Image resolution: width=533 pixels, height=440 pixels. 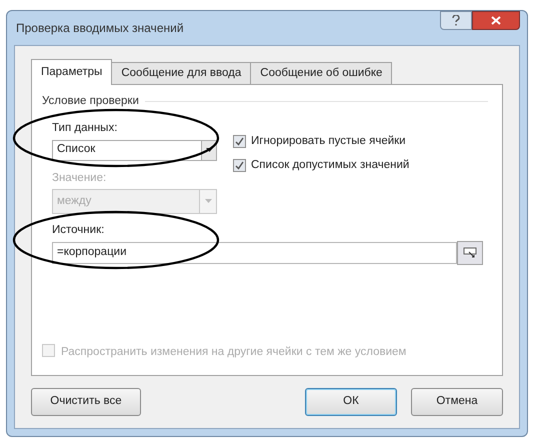 I want to click on group-title: Условие проверки, so click(x=90, y=101).